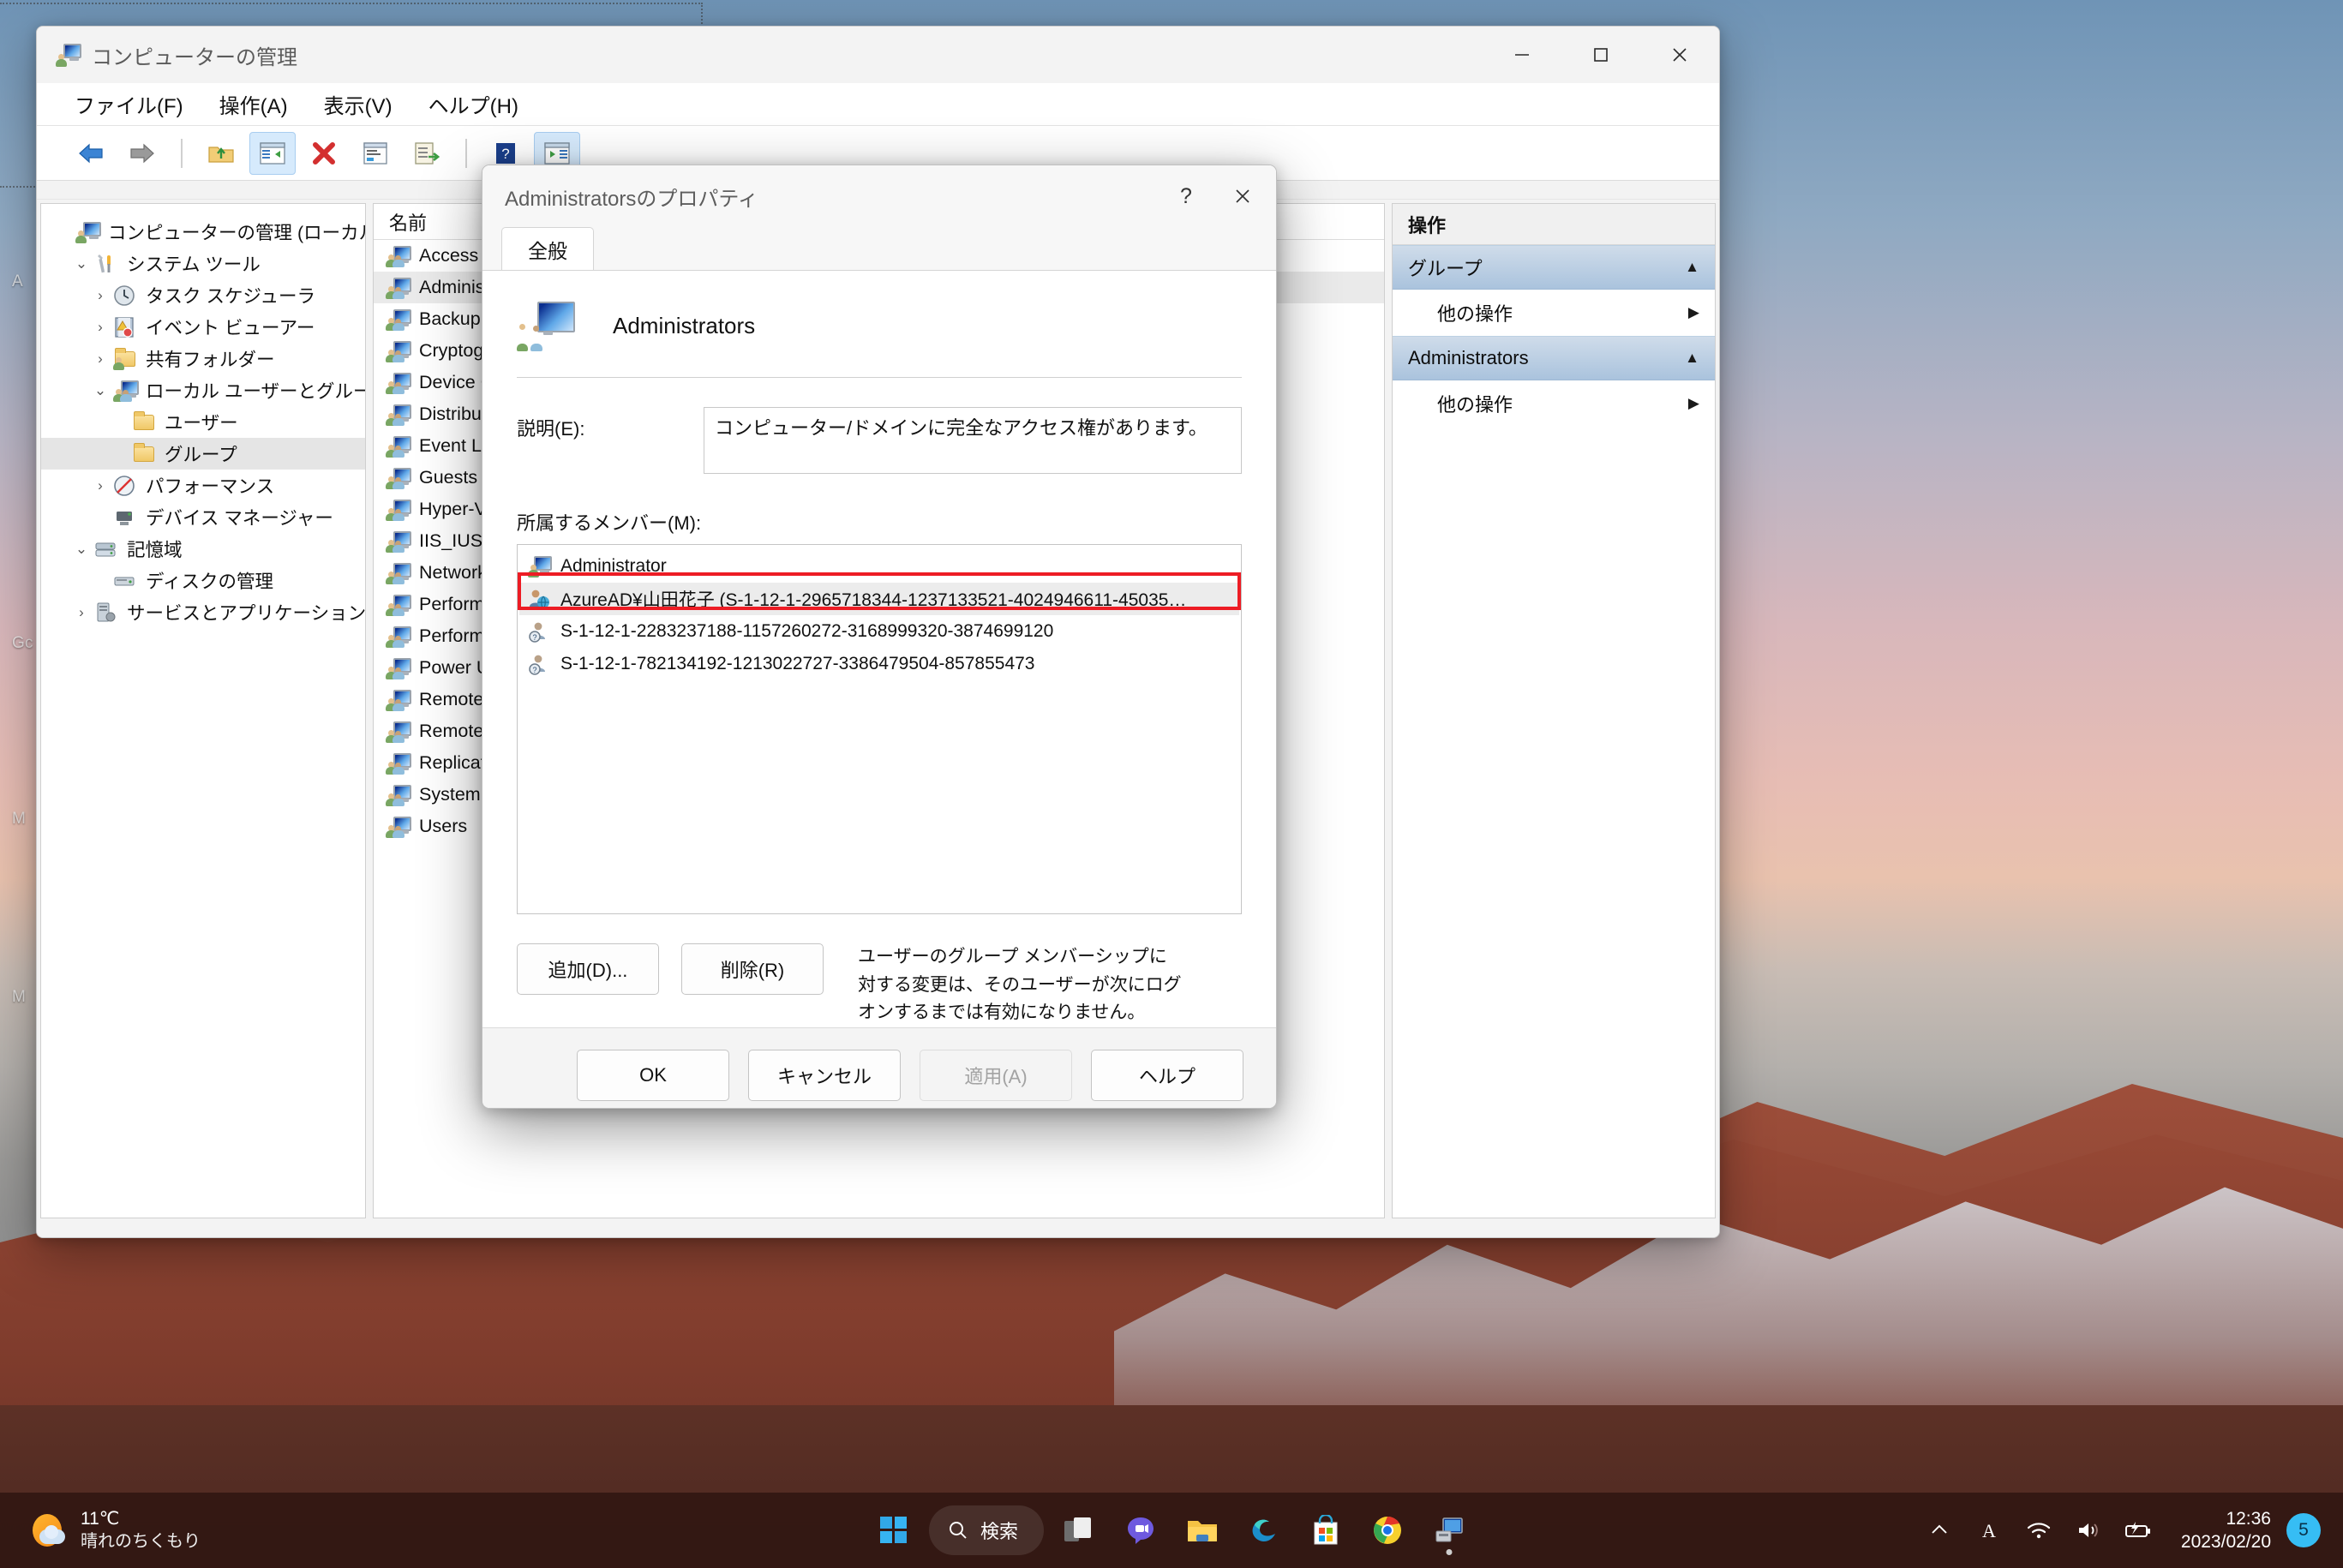 Image resolution: width=2343 pixels, height=1568 pixels. What do you see at coordinates (1140, 1530) in the screenshot?
I see `chat-icon` at bounding box center [1140, 1530].